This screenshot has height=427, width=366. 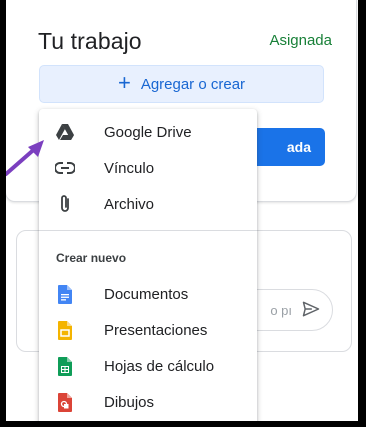 I want to click on menu-item-sheets: Hojas de cálculo, so click(x=148, y=366).